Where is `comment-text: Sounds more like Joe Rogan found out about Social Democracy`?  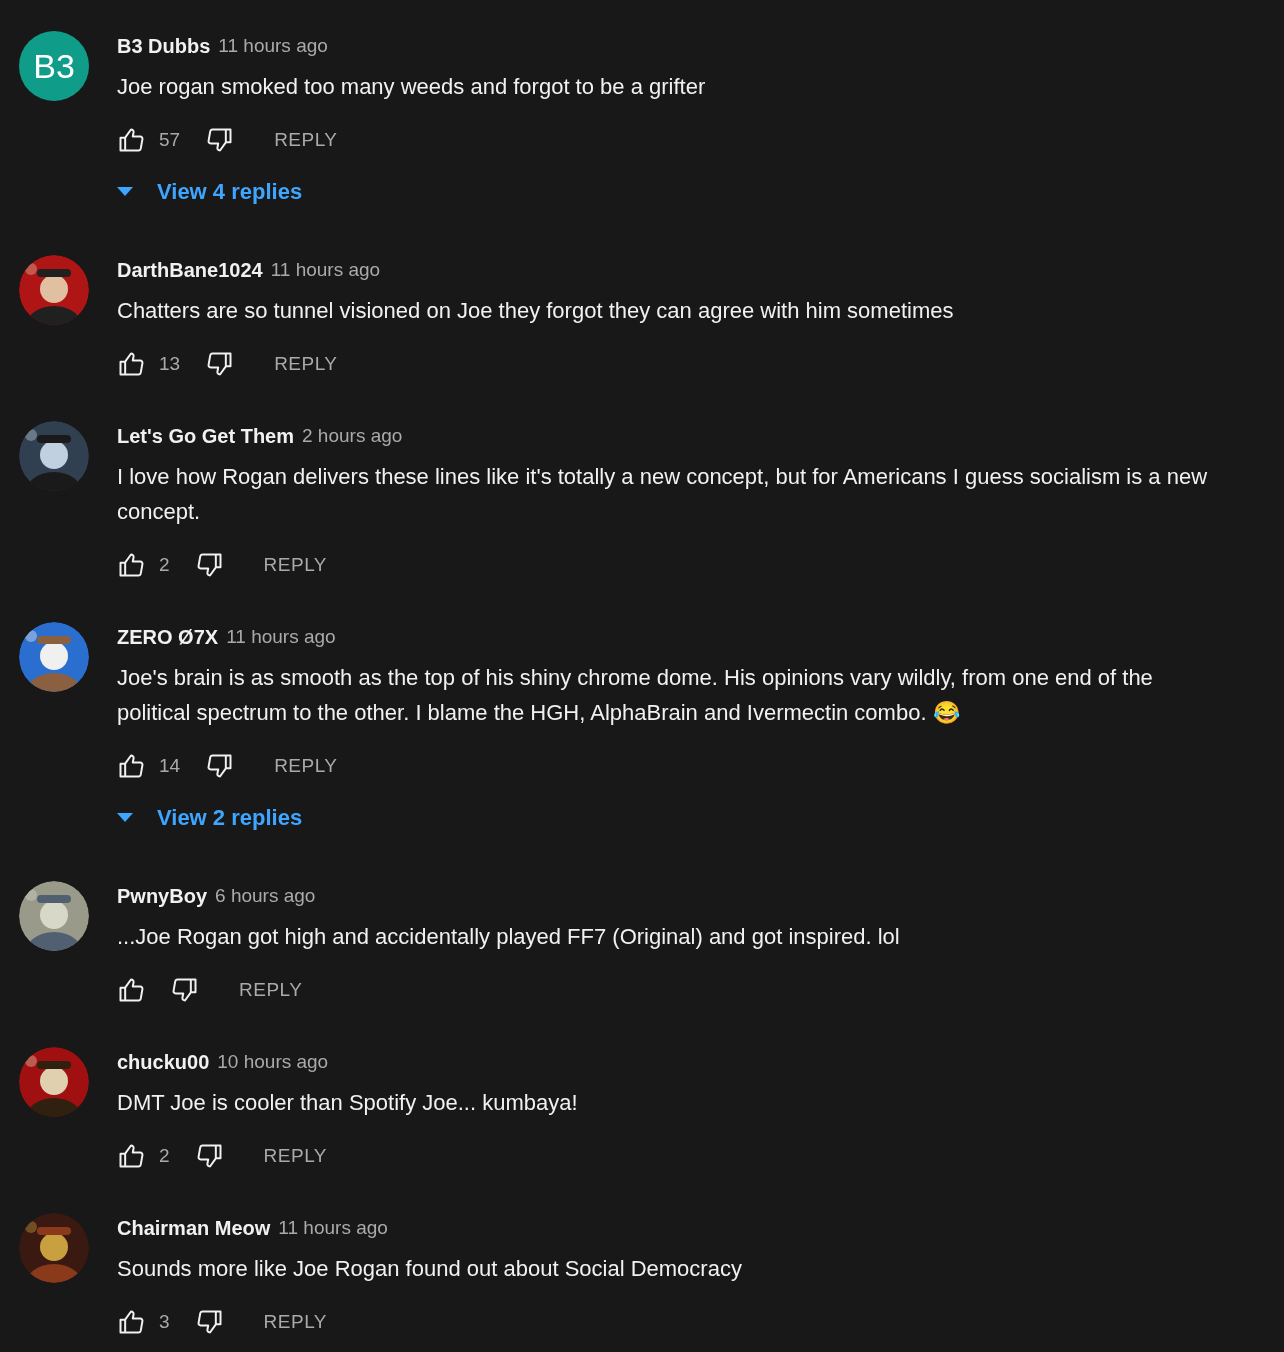 comment-text: Sounds more like Joe Rogan found out about Social Democracy is located at coordinates (430, 1269).